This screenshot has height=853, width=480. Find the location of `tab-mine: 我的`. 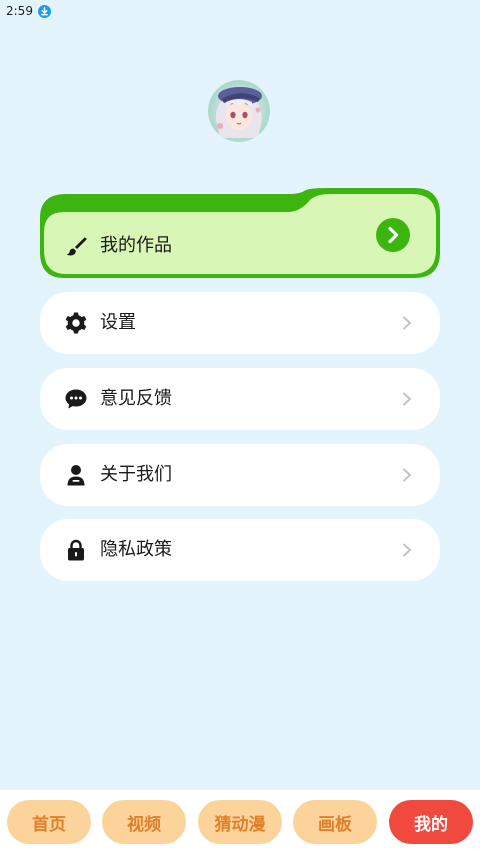

tab-mine: 我的 is located at coordinates (431, 822).